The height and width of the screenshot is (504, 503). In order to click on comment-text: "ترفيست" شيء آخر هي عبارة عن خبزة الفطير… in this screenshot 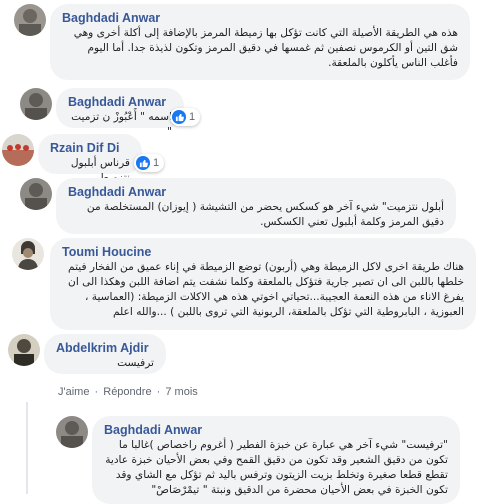, I will do `click(276, 467)`.